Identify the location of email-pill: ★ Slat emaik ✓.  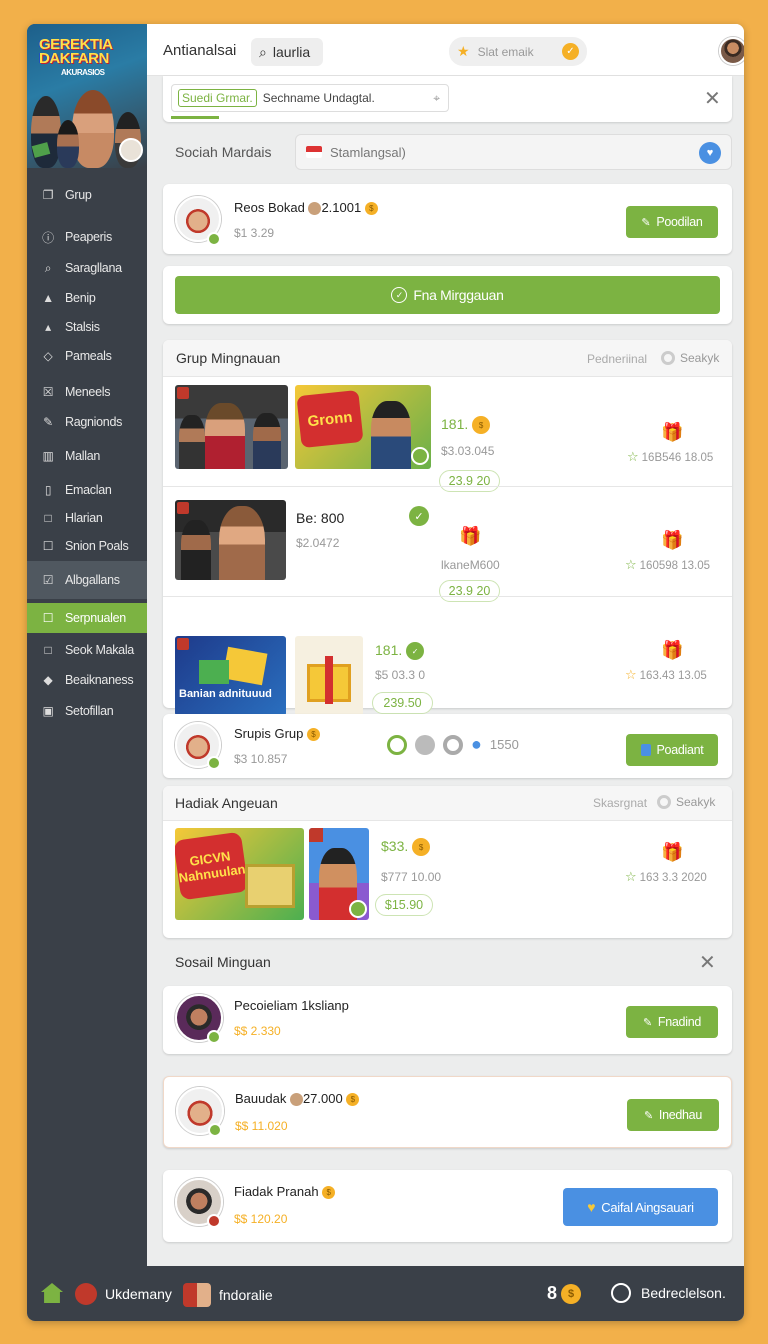
(518, 51).